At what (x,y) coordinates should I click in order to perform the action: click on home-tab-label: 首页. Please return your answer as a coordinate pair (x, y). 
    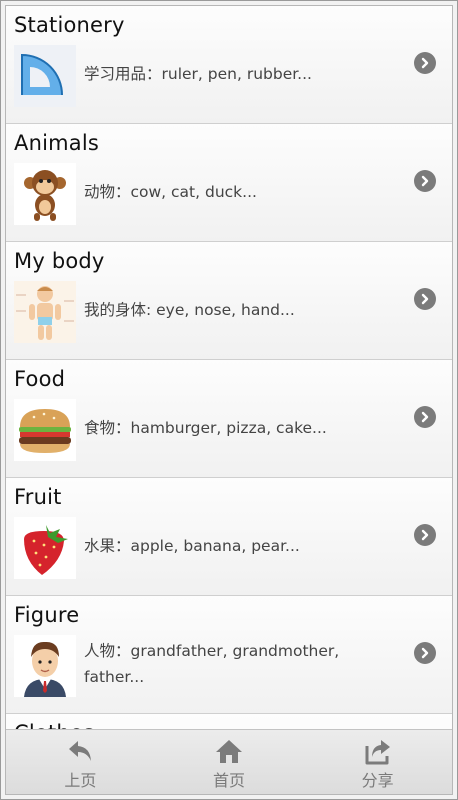
    Looking at the image, I should click on (229, 780).